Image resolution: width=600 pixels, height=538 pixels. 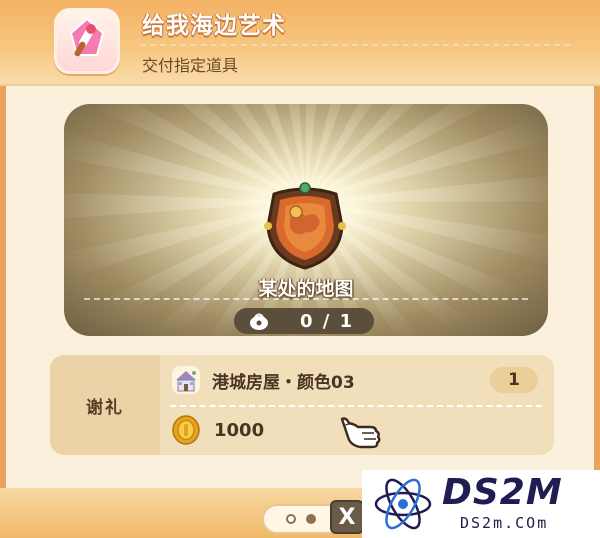 What do you see at coordinates (239, 430) in the screenshot?
I see `reward-coin-amount: 1000` at bounding box center [239, 430].